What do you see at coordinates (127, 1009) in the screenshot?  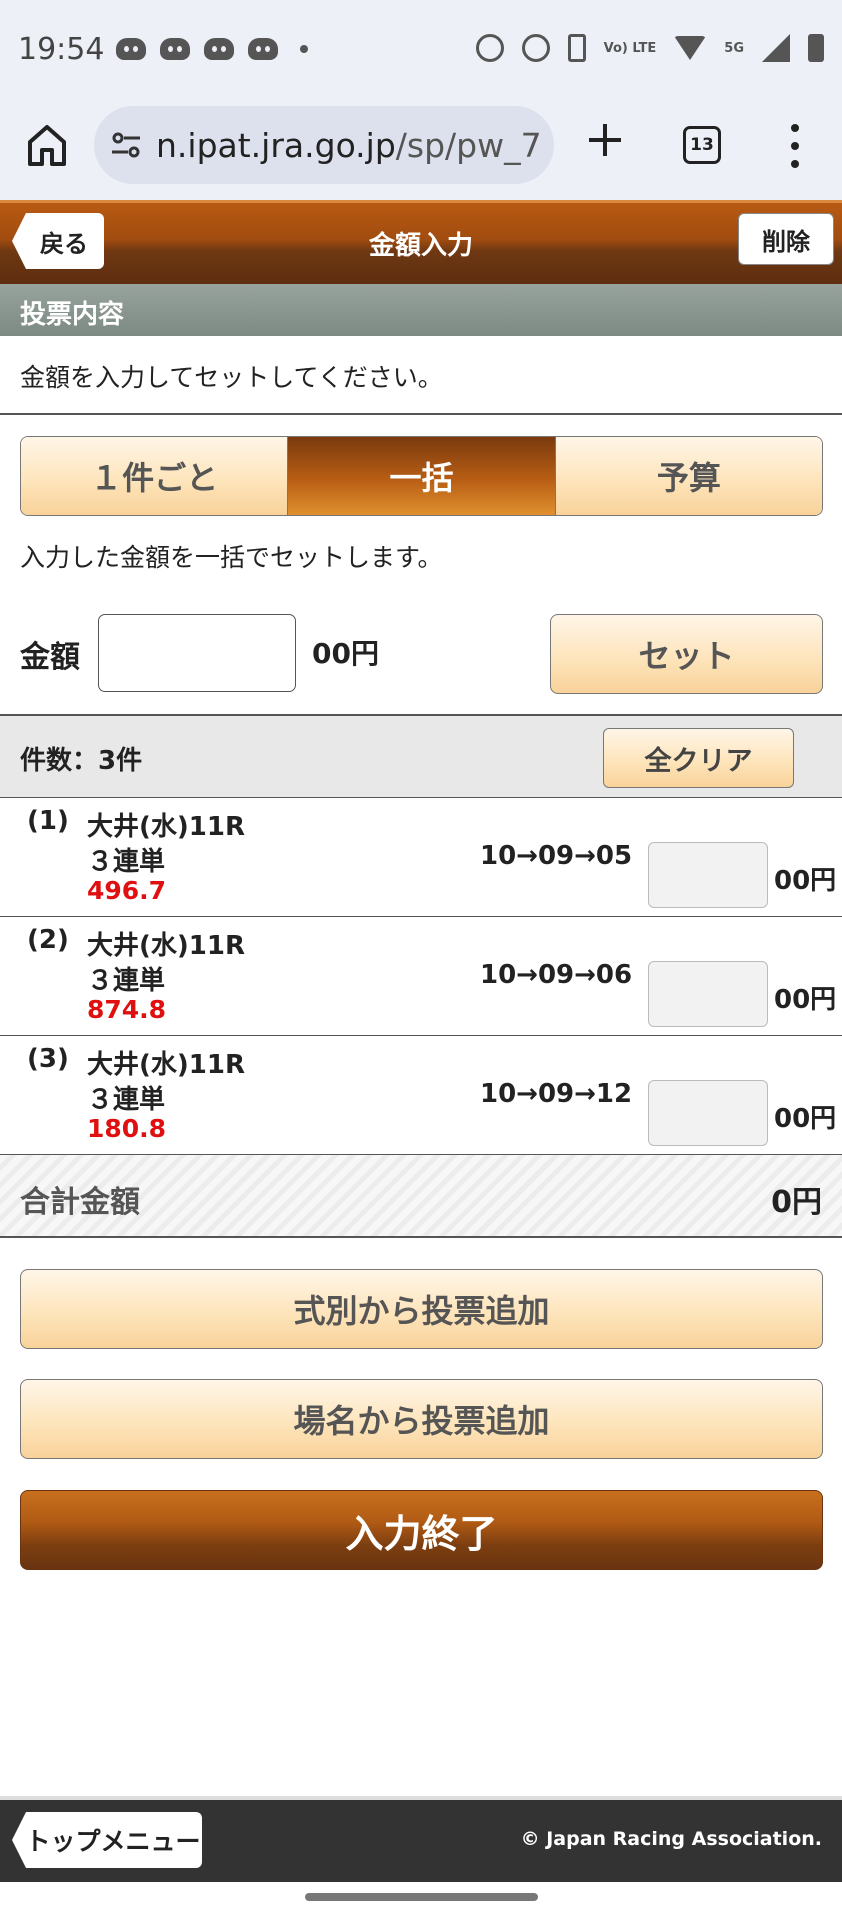 I see `bet-odds: 874.8` at bounding box center [127, 1009].